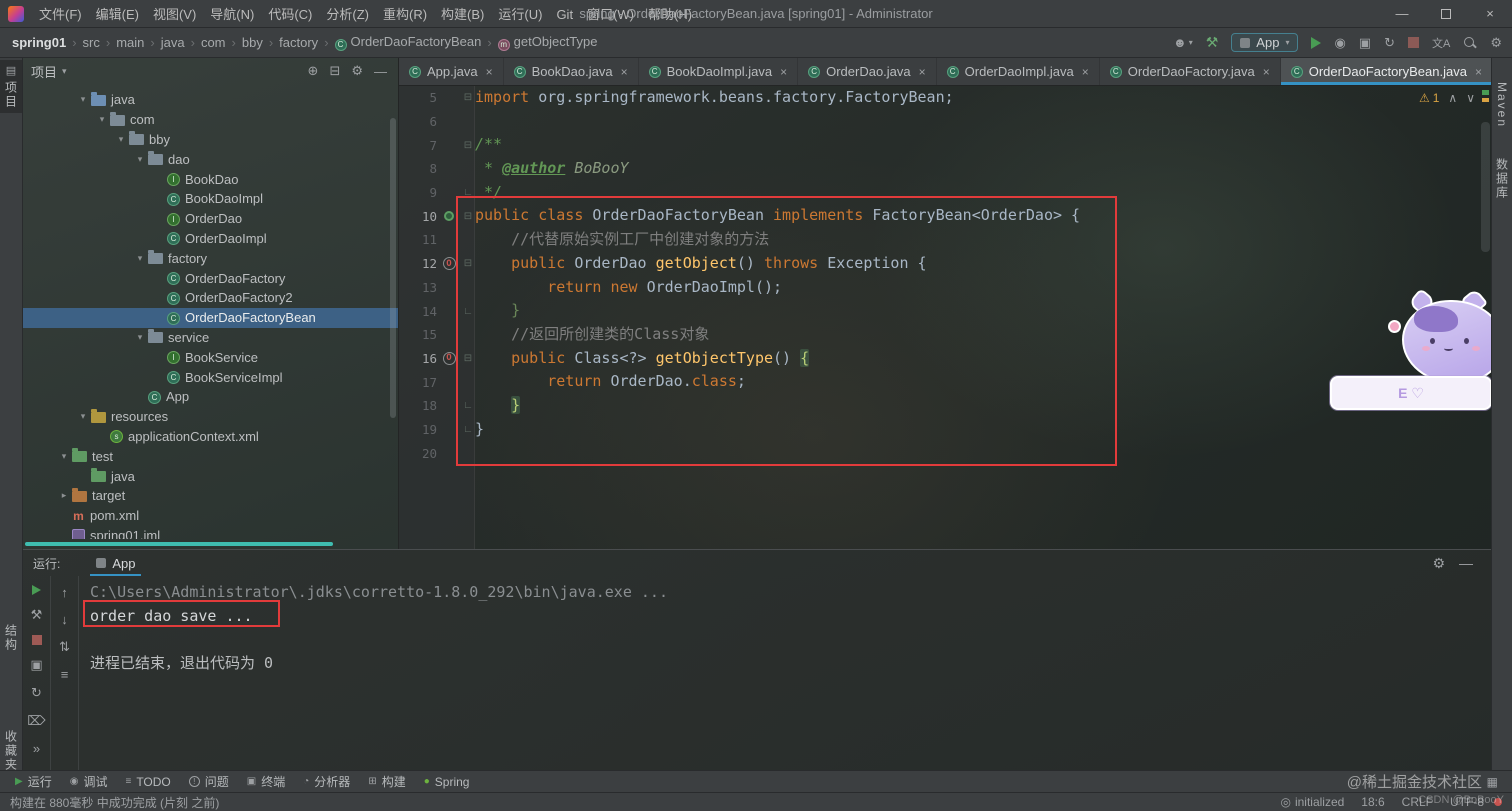 The height and width of the screenshot is (811, 1512). I want to click on chevron-down-icon: ▾, so click(64, 71).